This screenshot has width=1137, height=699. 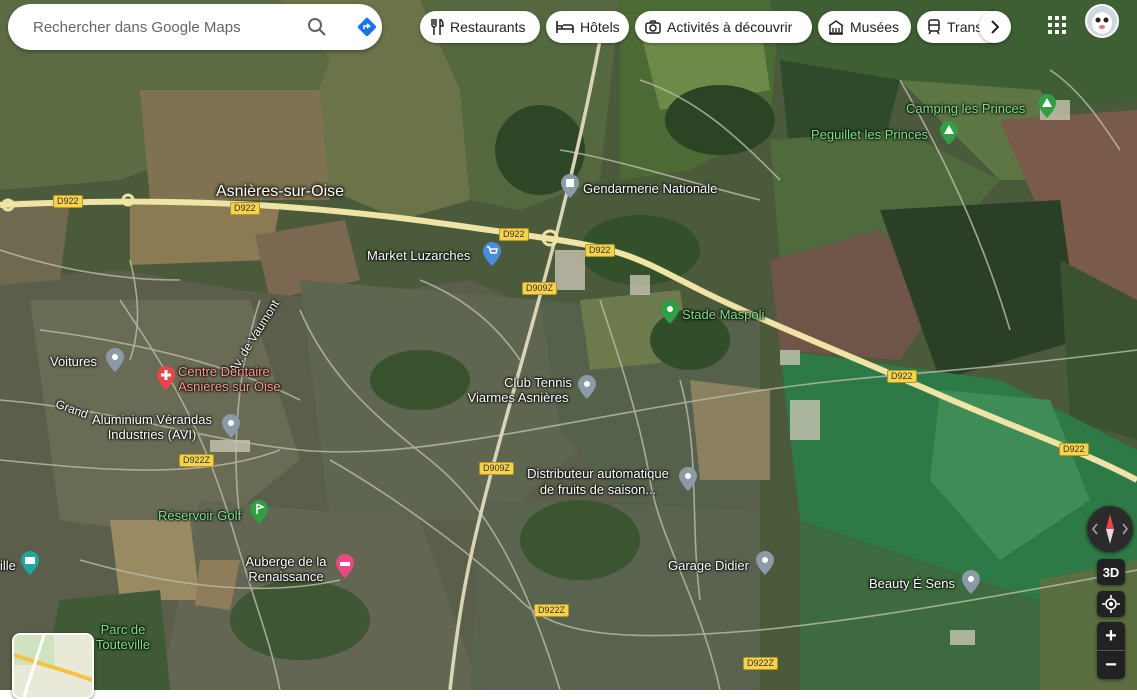 What do you see at coordinates (317, 27) in the screenshot?
I see `search-icon` at bounding box center [317, 27].